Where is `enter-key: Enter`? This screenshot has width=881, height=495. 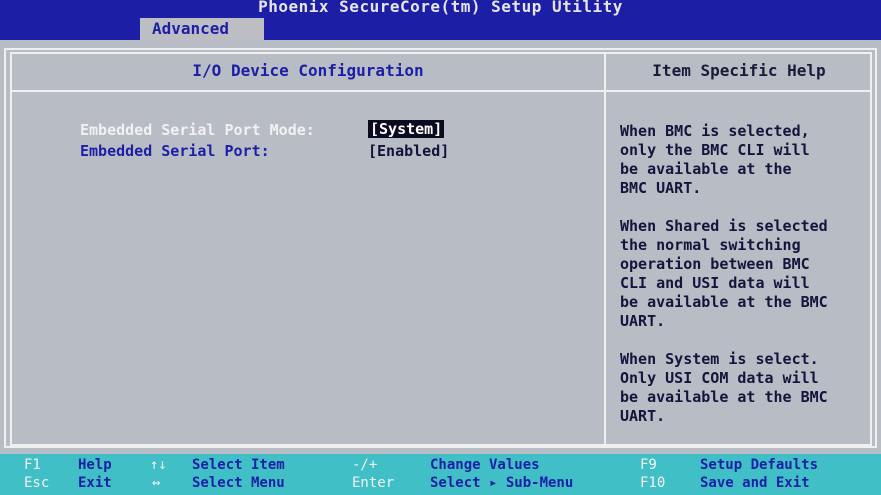 enter-key: Enter is located at coordinates (373, 483).